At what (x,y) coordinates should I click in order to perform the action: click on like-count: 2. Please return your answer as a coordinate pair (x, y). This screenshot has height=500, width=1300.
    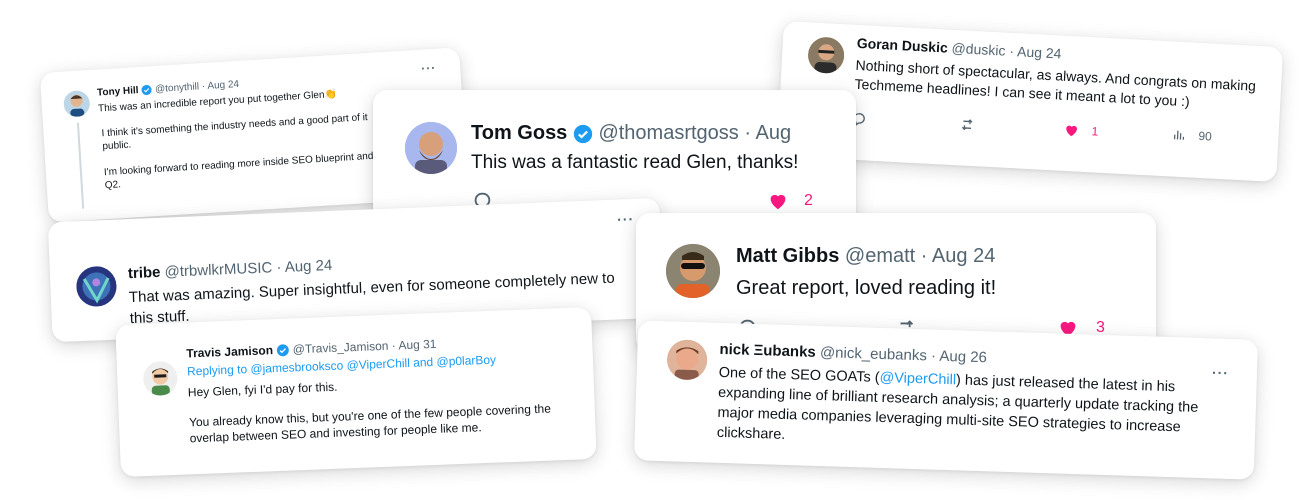
    Looking at the image, I should click on (808, 200).